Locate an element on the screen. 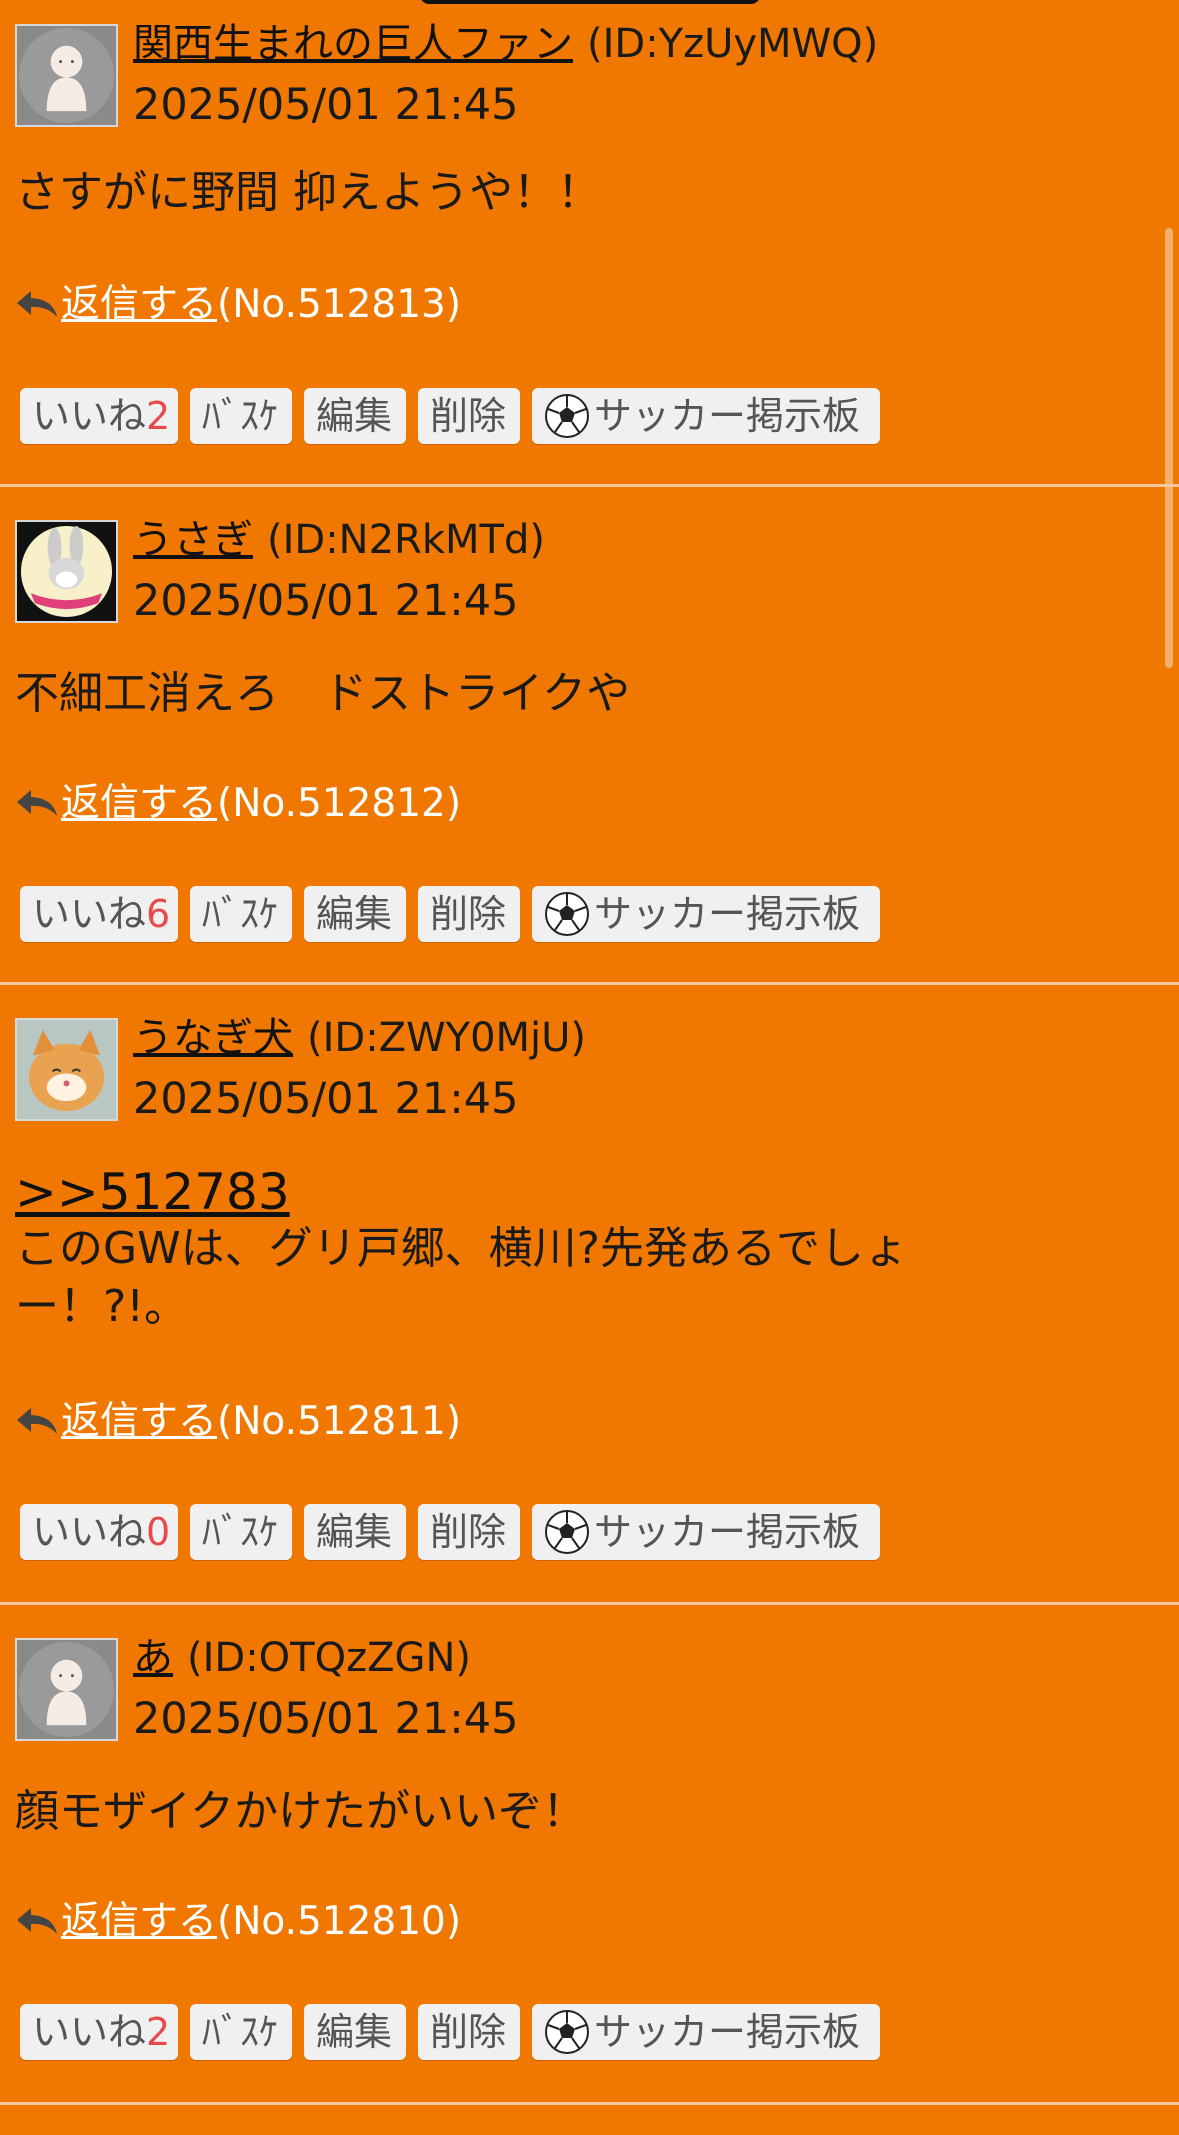  like-button: いいね 6 is located at coordinates (99, 914).